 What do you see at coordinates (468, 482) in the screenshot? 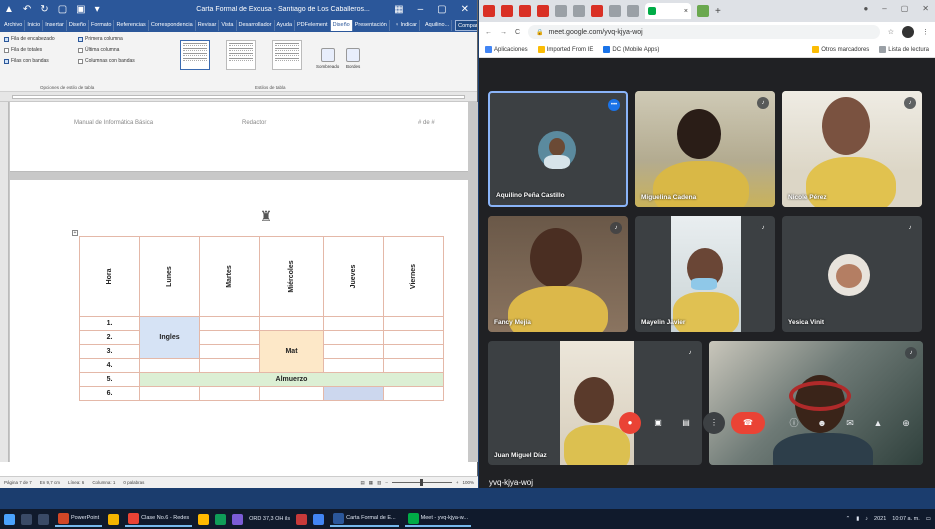
I see `zoom-level: 100%` at bounding box center [468, 482].